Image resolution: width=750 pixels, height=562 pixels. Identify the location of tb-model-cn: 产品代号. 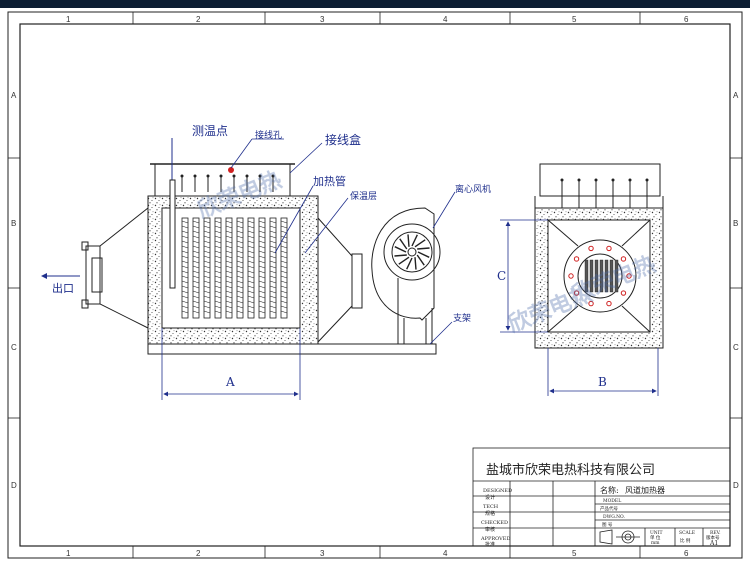
(609, 508).